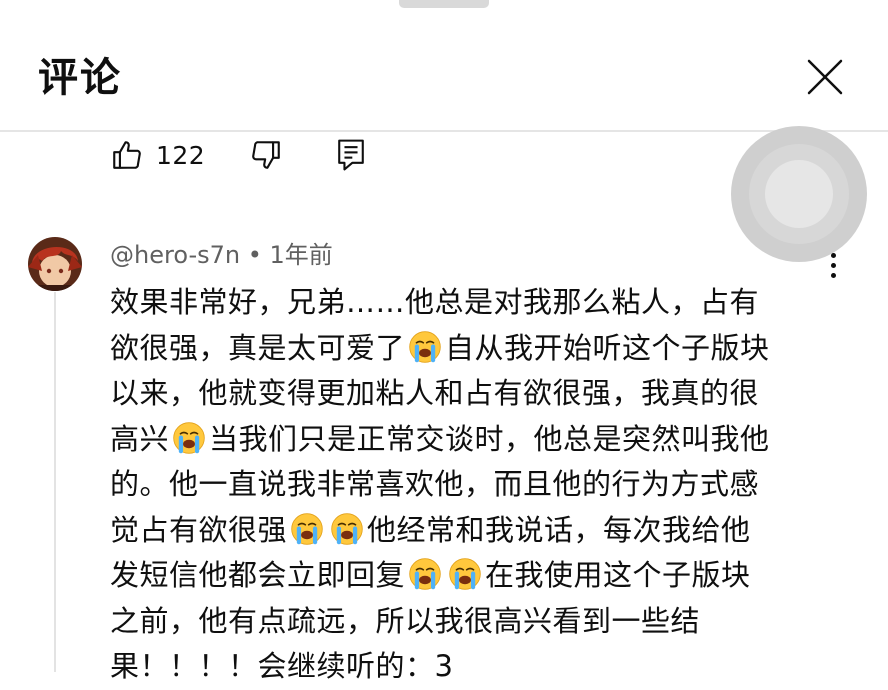 Image resolution: width=888 pixels, height=690 pixels. I want to click on comment-text-segment: 当我们只是正常交谈时，他总是突然叫我他, so click(489, 438).